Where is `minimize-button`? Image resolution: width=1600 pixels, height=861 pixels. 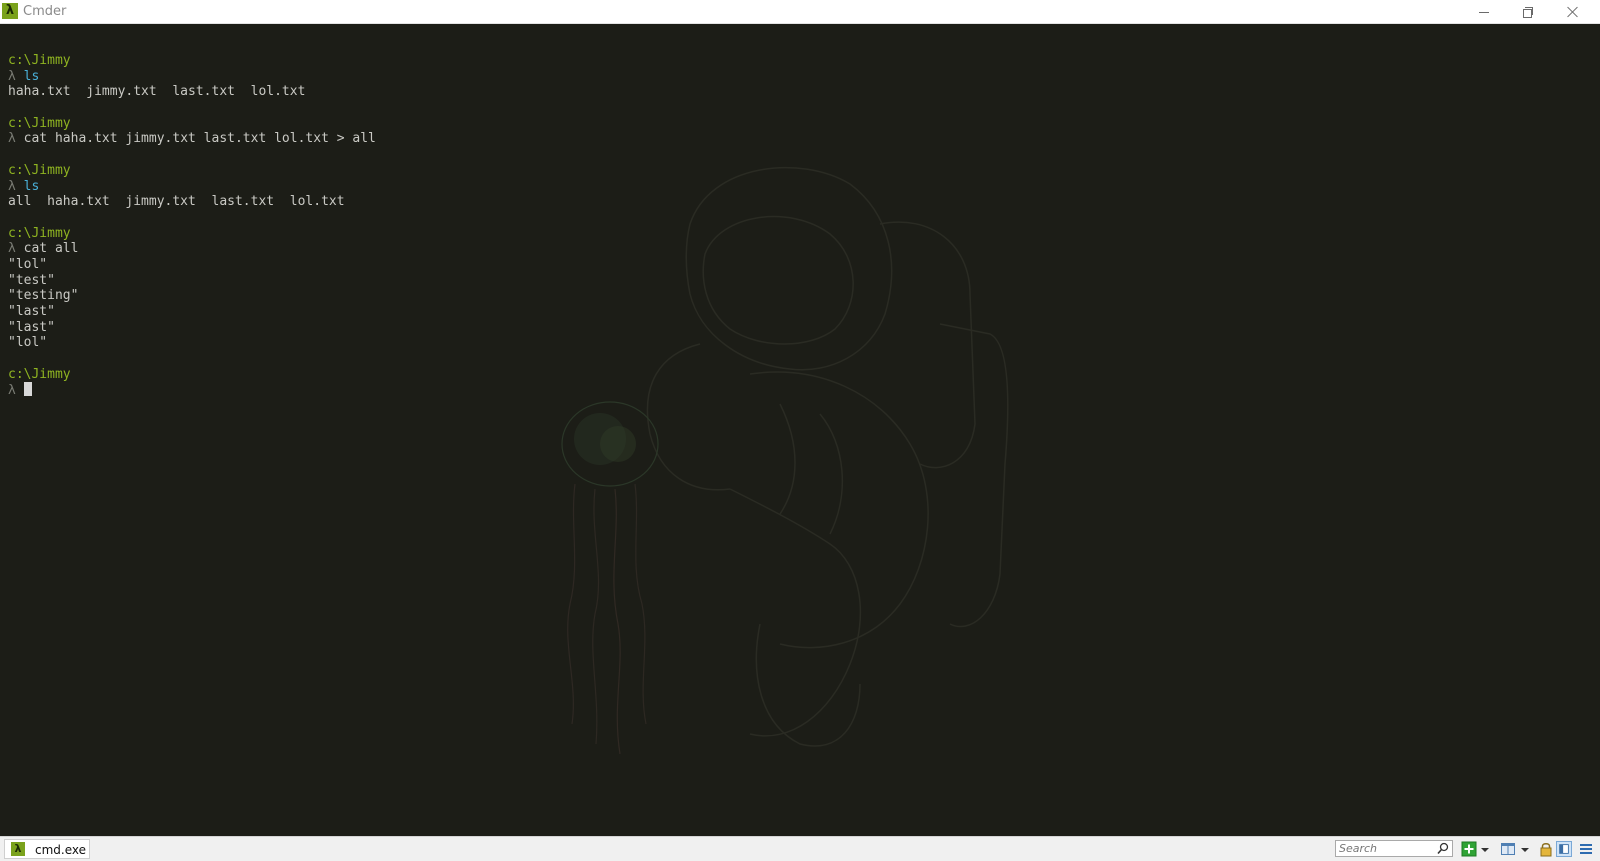
minimize-button is located at coordinates (1484, 11).